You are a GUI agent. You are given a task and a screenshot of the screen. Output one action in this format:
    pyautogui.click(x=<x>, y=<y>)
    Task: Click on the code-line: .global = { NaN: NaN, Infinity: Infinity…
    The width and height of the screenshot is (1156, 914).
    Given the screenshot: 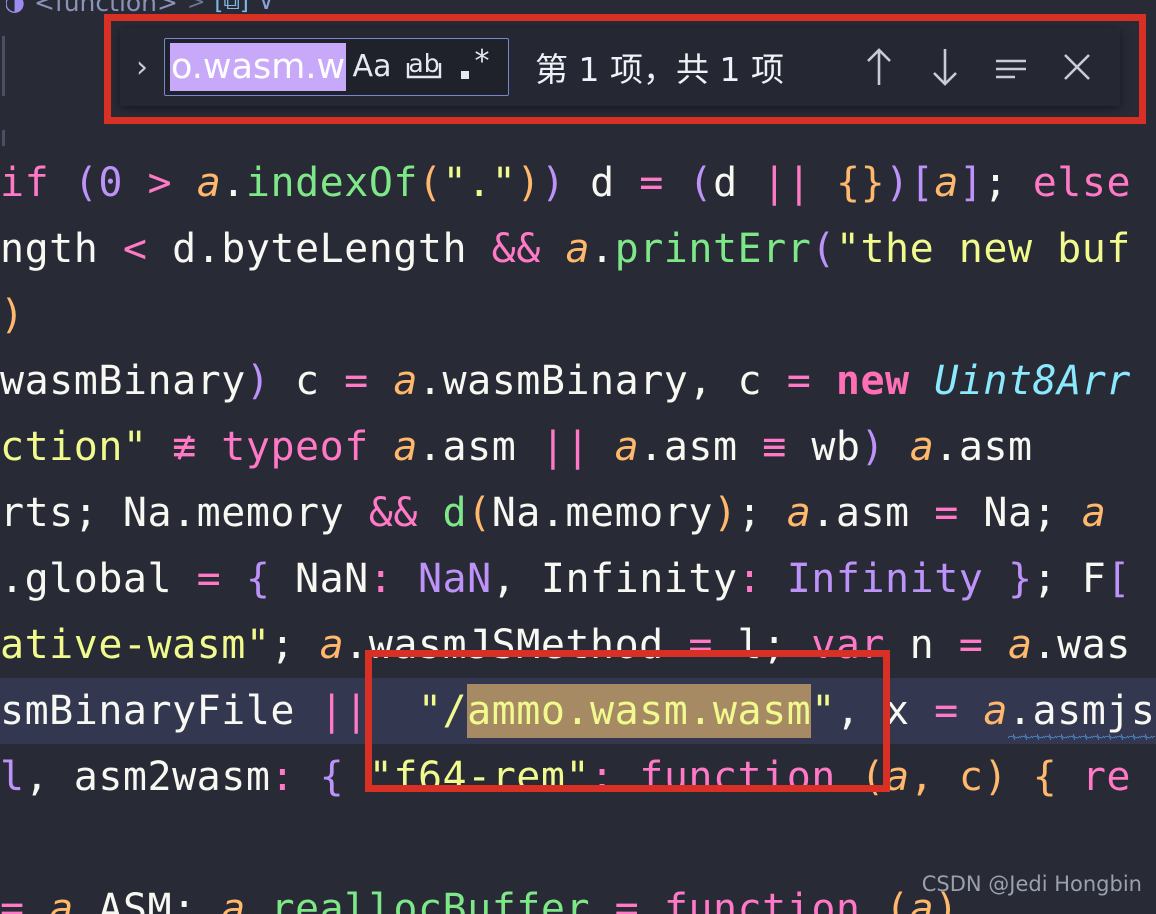 What is the action you would take?
    pyautogui.click(x=578, y=579)
    